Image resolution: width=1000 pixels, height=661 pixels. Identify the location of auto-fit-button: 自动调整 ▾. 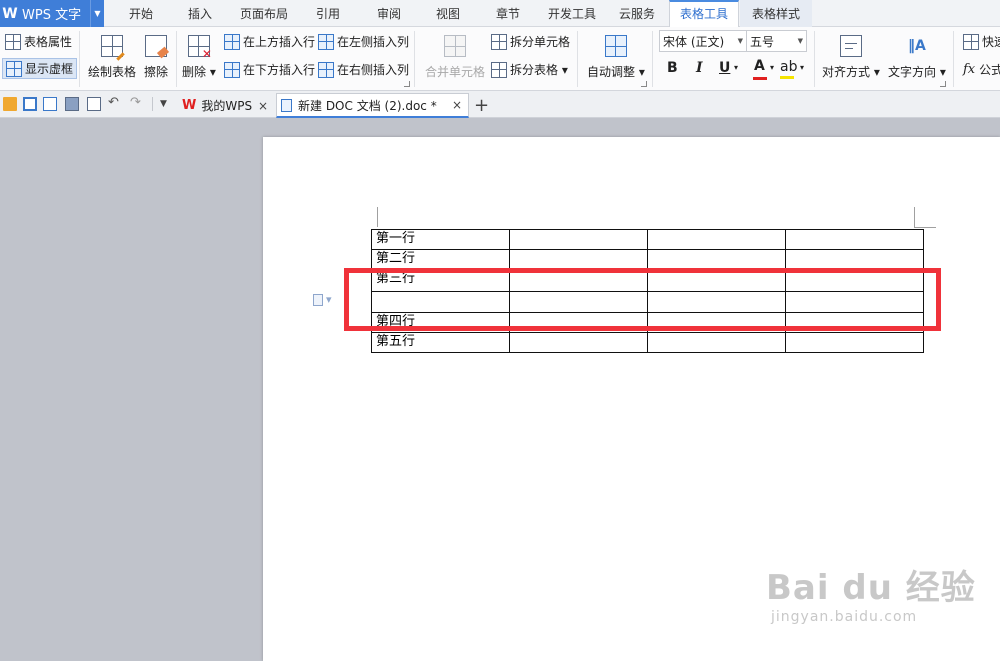
(616, 57).